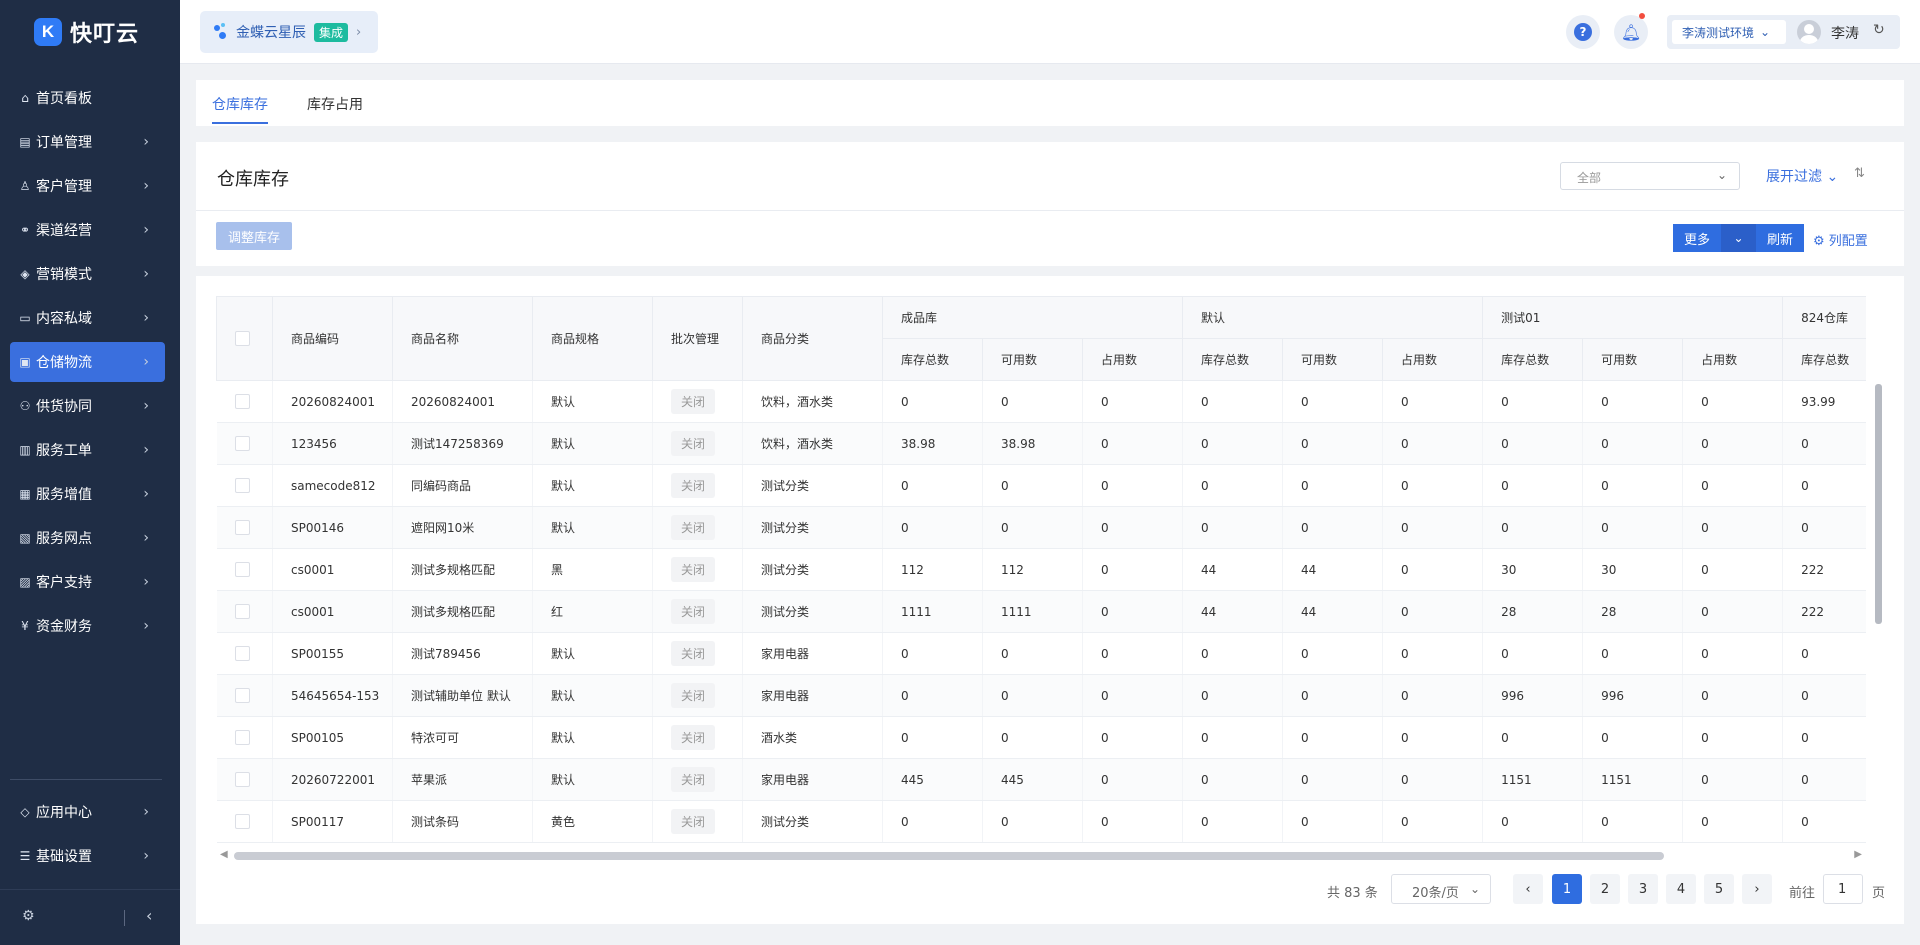  I want to click on sidebar-item-10: ▦ 服务增值 ›, so click(87, 494).